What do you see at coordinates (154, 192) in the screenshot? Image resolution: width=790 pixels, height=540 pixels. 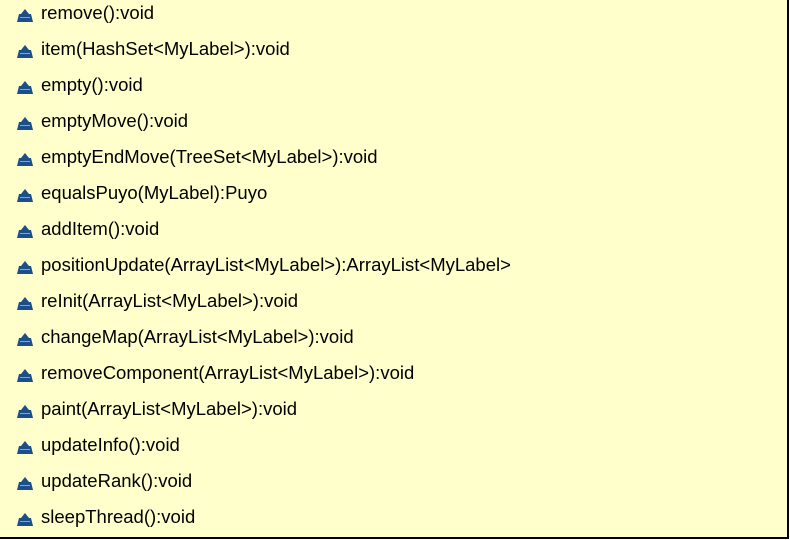 I see `method-signature: equalsPuyo(MyLabel):Puyo` at bounding box center [154, 192].